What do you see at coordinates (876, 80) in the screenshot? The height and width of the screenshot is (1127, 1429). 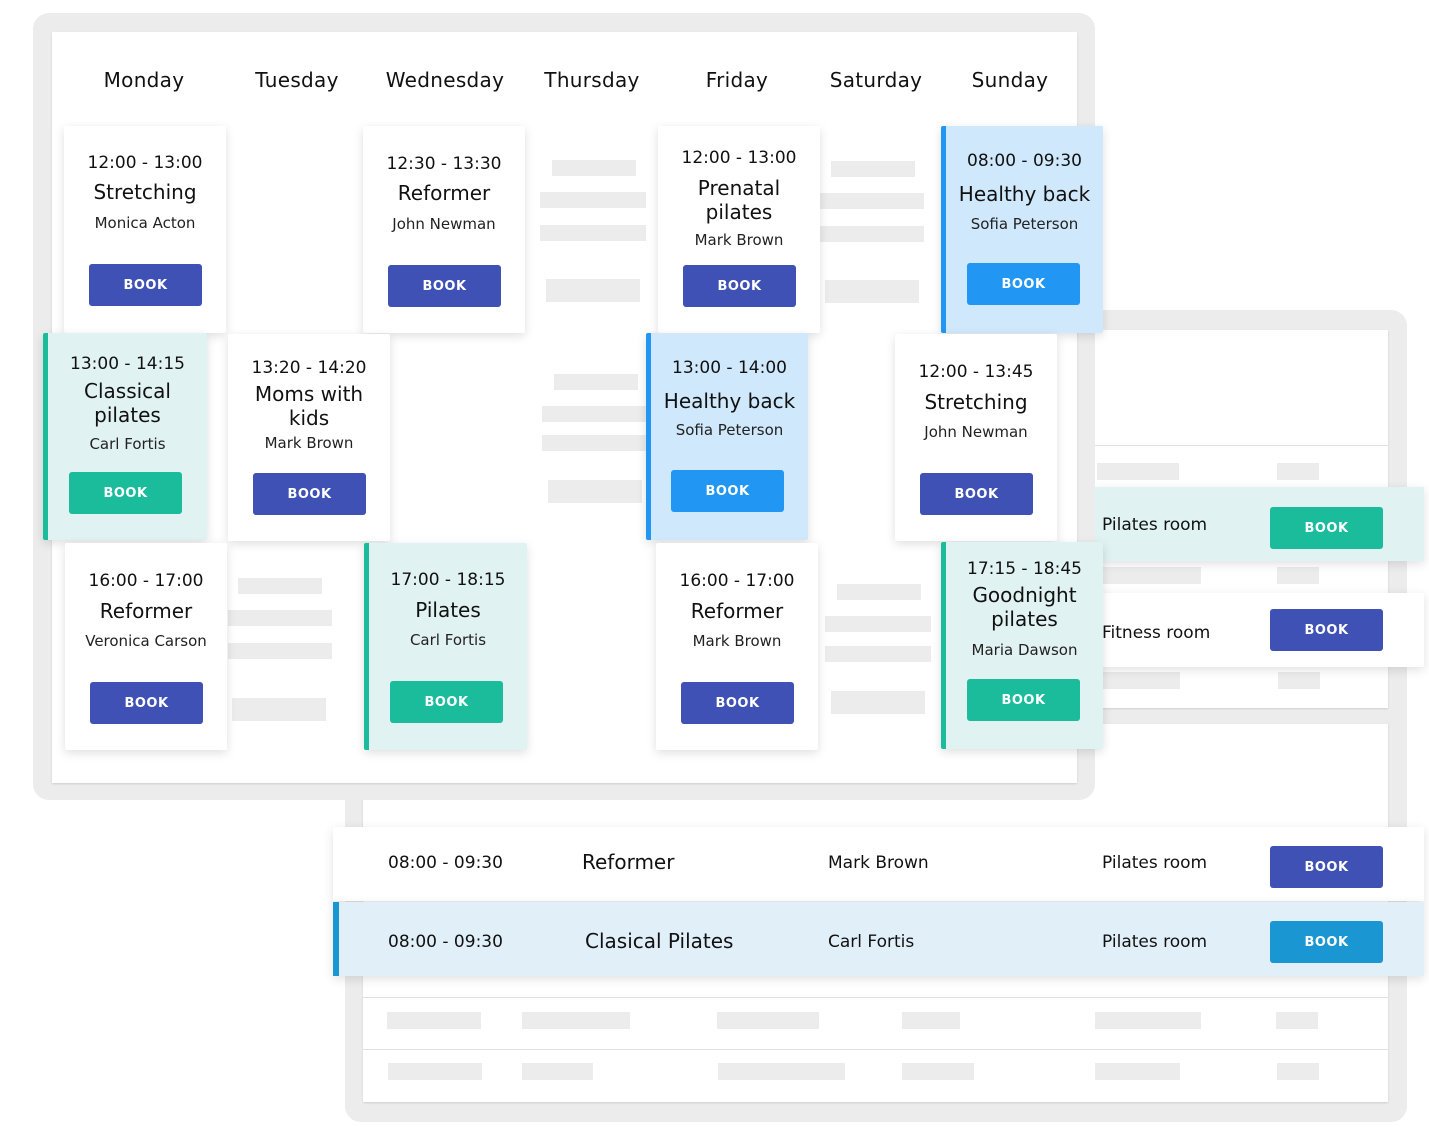 I see `day-header-saturday: Saturday` at bounding box center [876, 80].